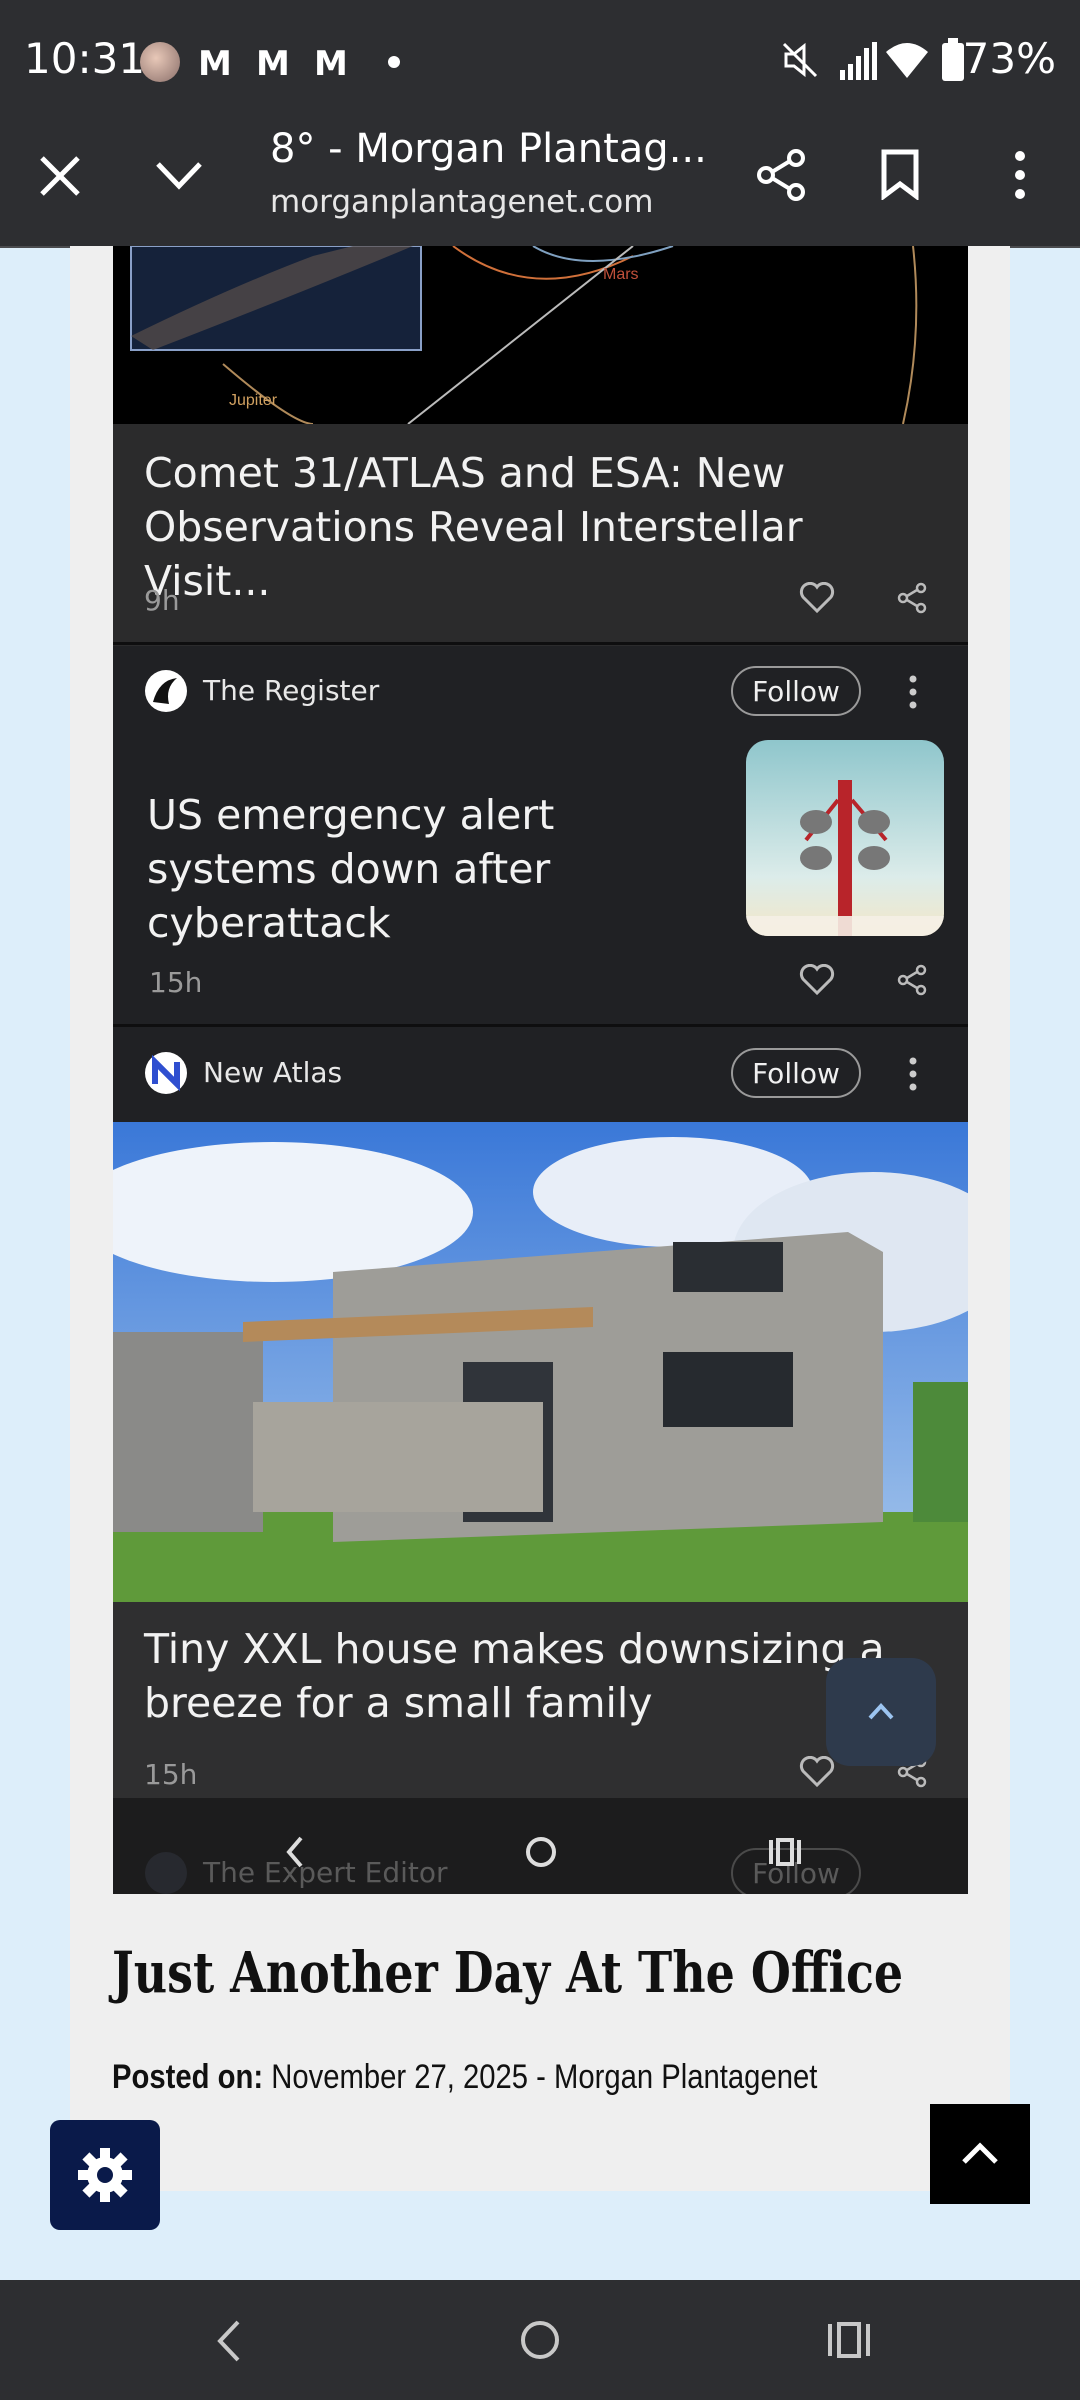 The width and height of the screenshot is (1080, 2400). Describe the element at coordinates (1009, 58) in the screenshot. I see `battery-percent: 73%` at that location.